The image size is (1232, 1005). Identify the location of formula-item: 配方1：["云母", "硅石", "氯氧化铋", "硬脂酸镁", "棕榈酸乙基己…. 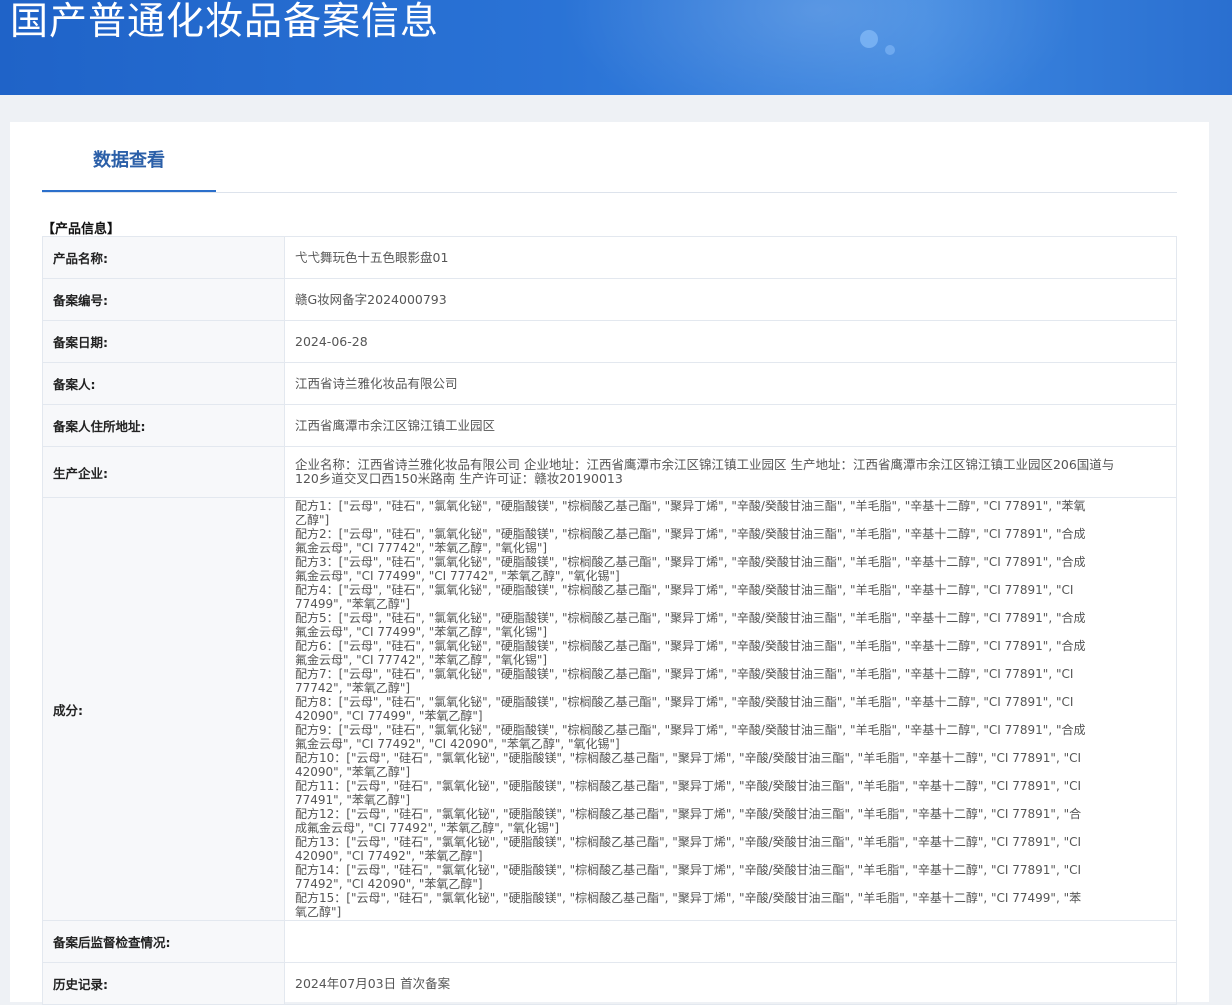
(690, 513).